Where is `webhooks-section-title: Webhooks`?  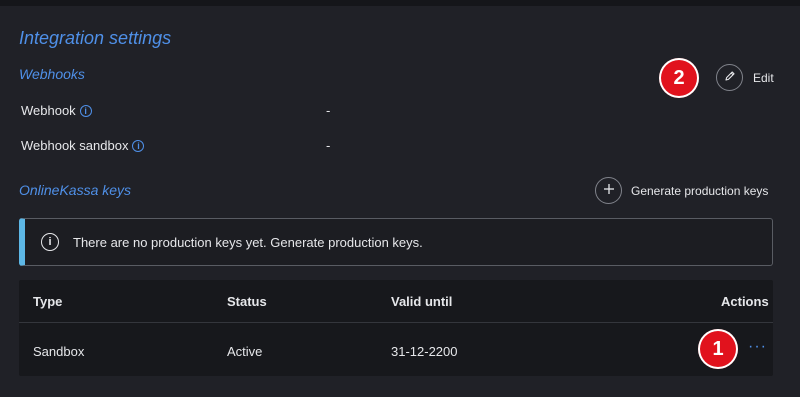
webhooks-section-title: Webhooks is located at coordinates (52, 74).